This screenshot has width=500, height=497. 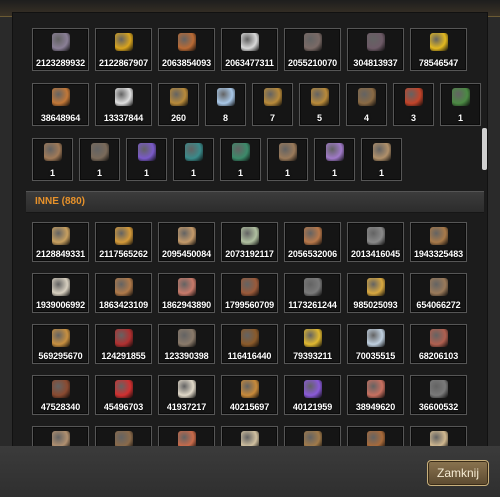 What do you see at coordinates (123, 118) in the screenshot?
I see `item-count: 13337844` at bounding box center [123, 118].